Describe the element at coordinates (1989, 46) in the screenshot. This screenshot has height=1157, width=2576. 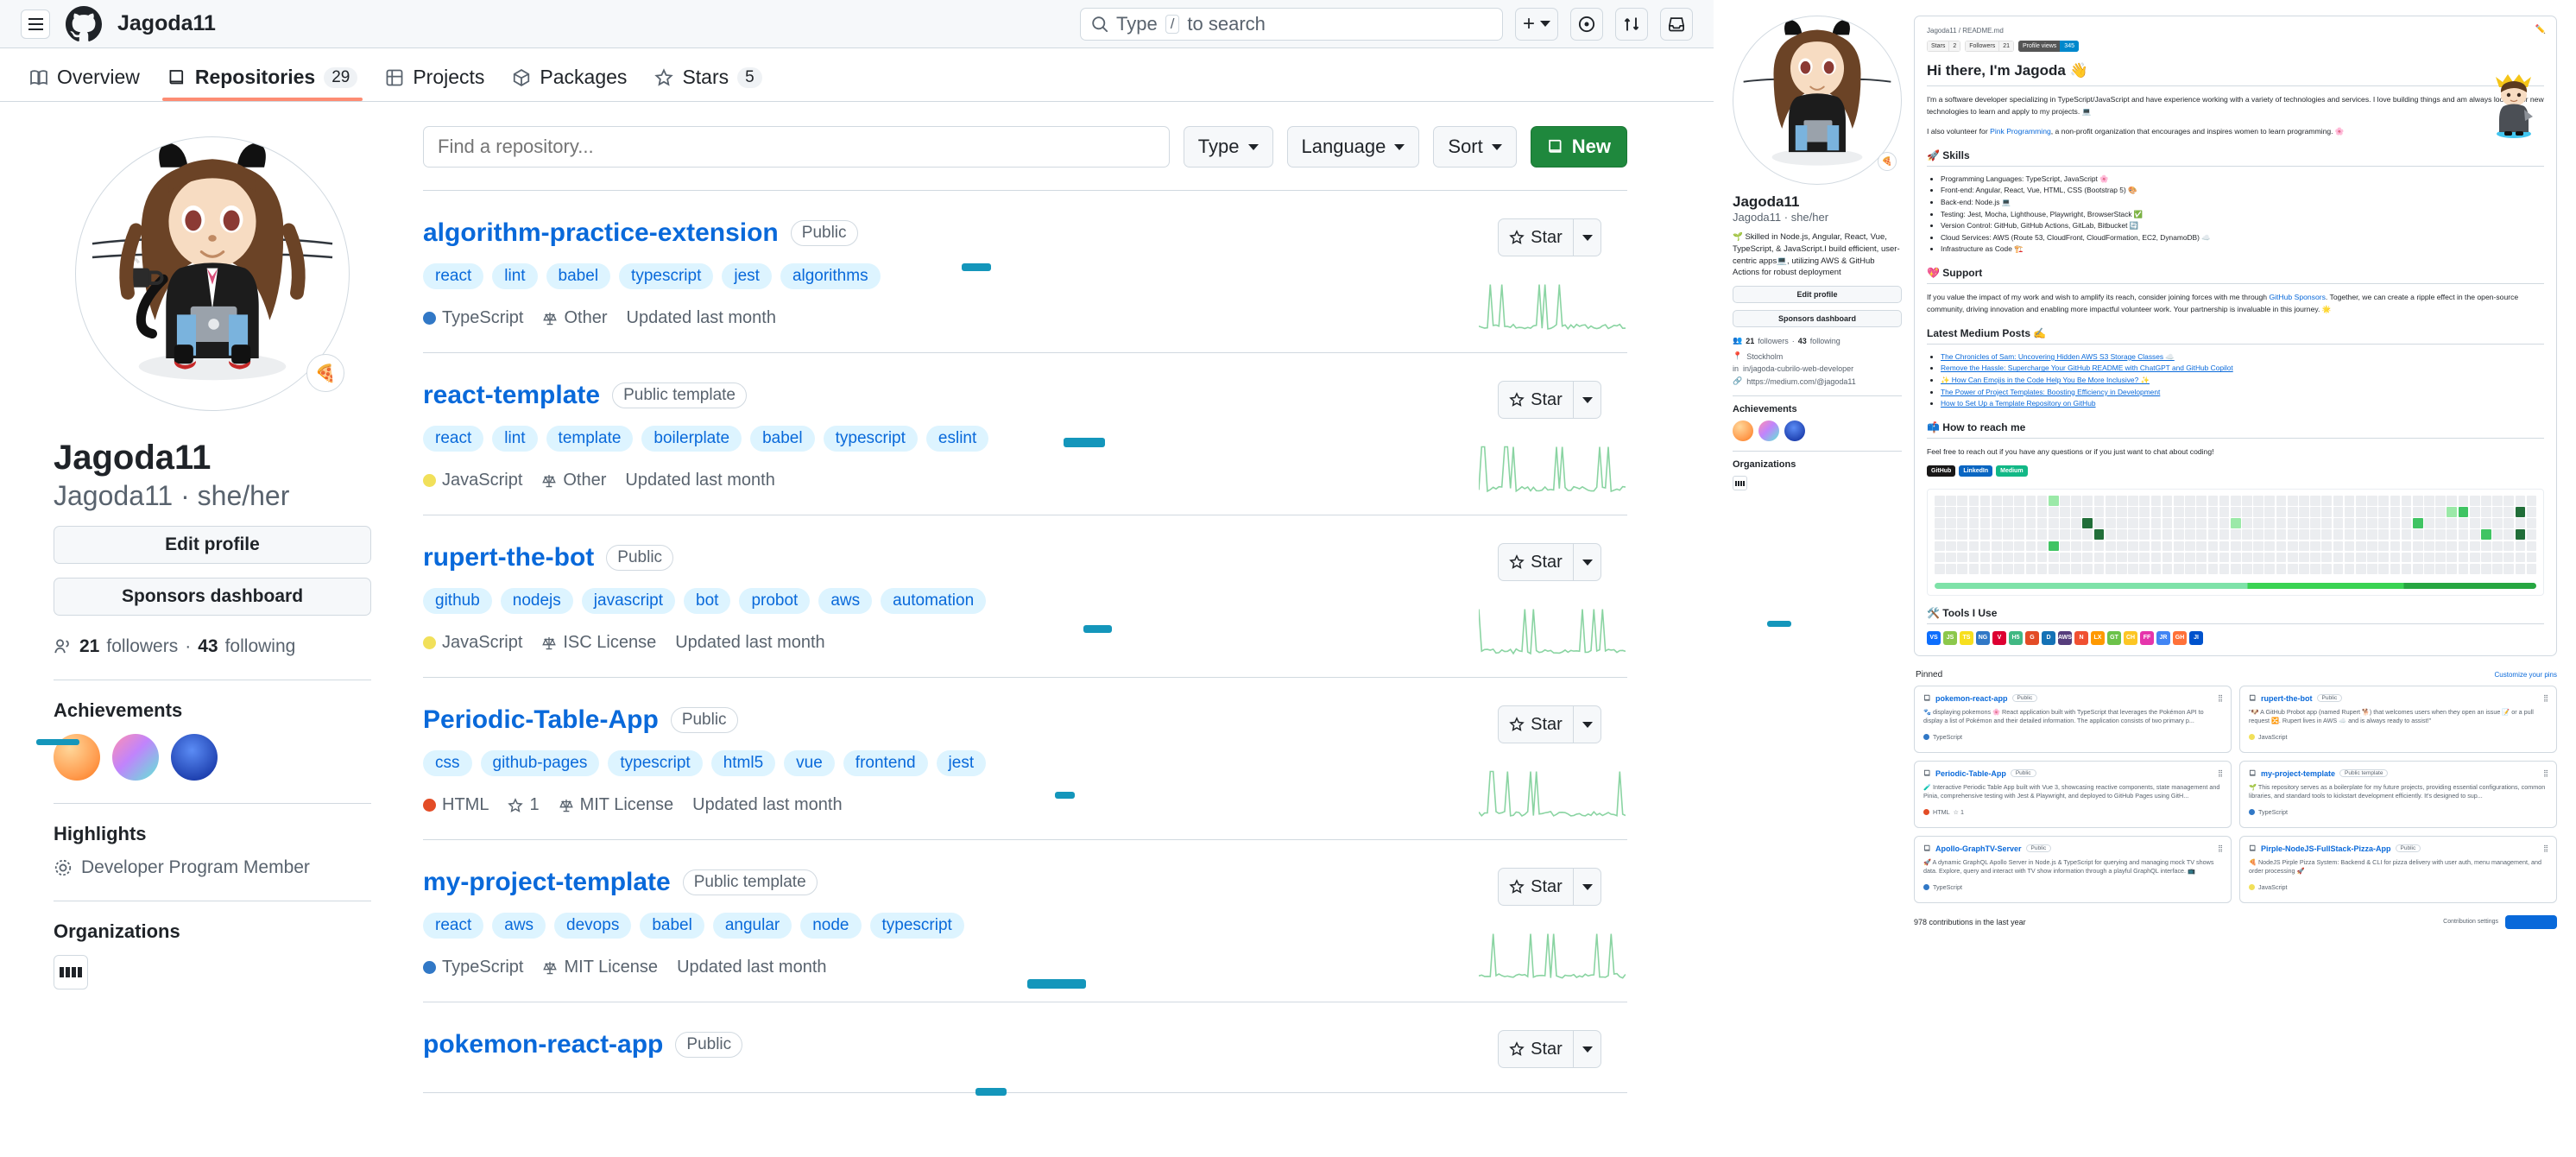
I see `readme-shield-badge: Followers 21` at that location.